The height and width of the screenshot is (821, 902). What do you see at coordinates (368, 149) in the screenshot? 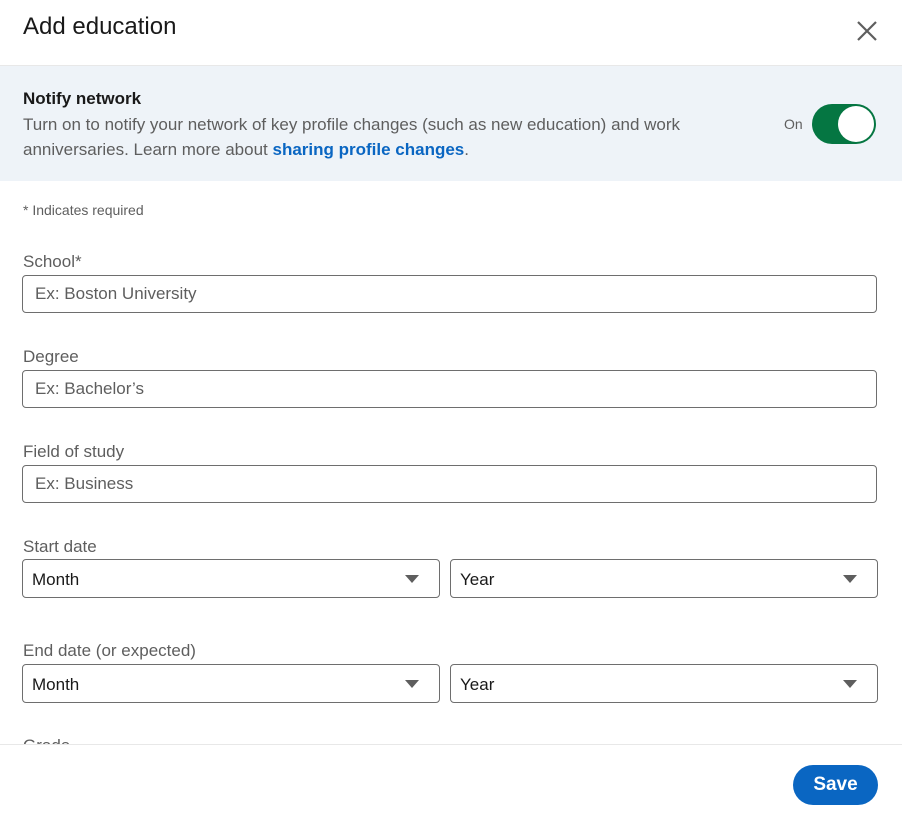
I see `sharing-profile-changes-link: sharing profile changes` at bounding box center [368, 149].